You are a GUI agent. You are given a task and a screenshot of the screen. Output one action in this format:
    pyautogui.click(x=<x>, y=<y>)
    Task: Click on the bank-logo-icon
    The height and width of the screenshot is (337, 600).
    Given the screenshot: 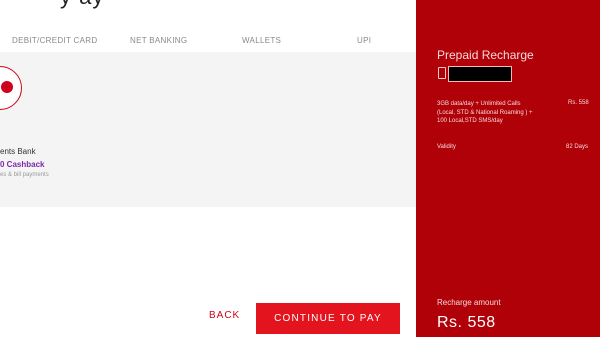 What is the action you would take?
    pyautogui.click(x=11, y=88)
    